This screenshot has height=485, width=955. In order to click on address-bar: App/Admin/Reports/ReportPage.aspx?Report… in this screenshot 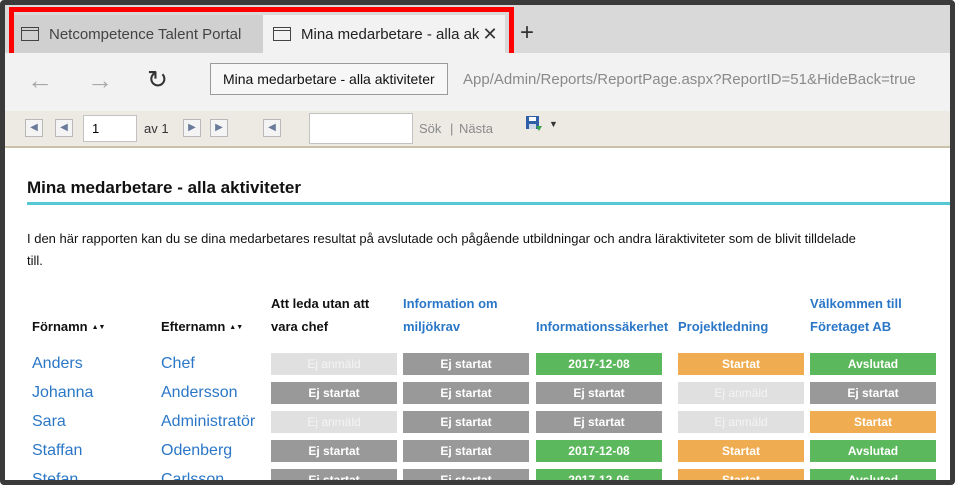, I will do `click(689, 79)`.